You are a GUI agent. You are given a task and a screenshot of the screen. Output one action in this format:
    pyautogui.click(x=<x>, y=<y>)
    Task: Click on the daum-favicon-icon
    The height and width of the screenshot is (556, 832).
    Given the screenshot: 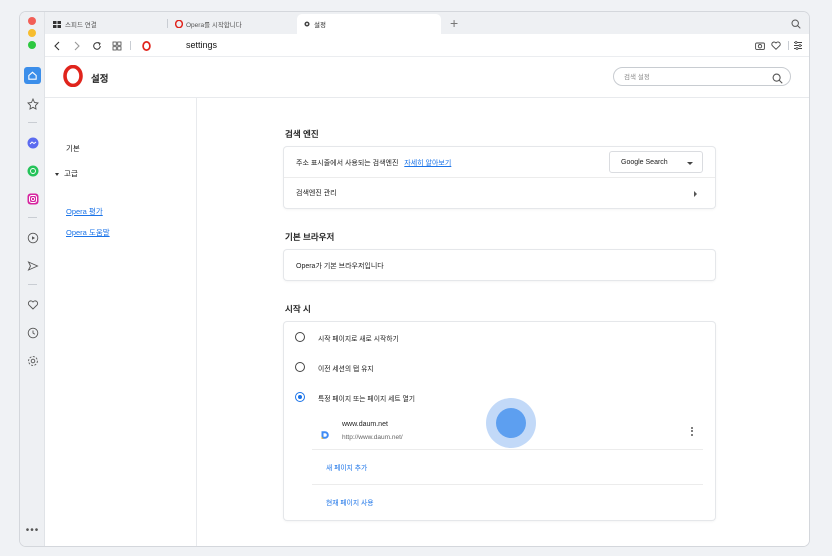 What is the action you would take?
    pyautogui.click(x=325, y=436)
    